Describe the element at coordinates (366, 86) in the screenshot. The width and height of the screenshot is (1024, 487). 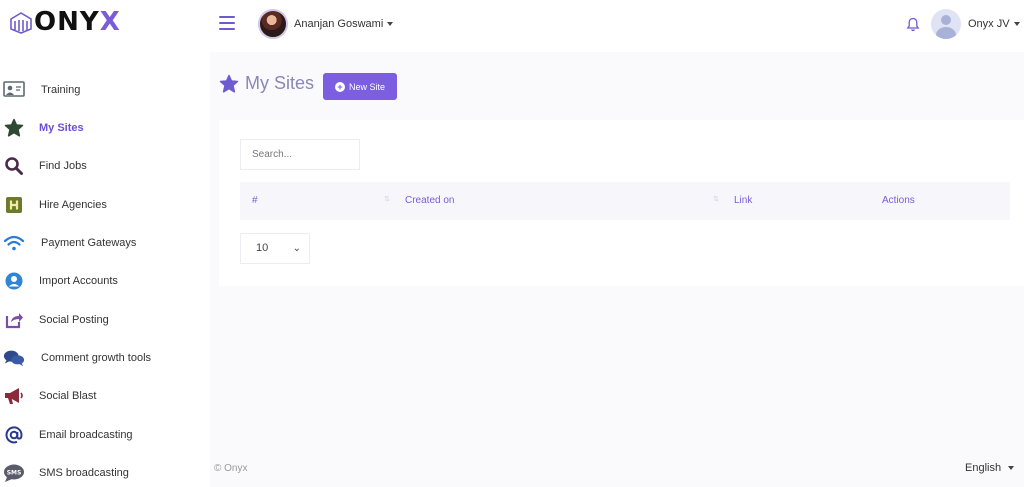
I see `new-site-label: New Site` at that location.